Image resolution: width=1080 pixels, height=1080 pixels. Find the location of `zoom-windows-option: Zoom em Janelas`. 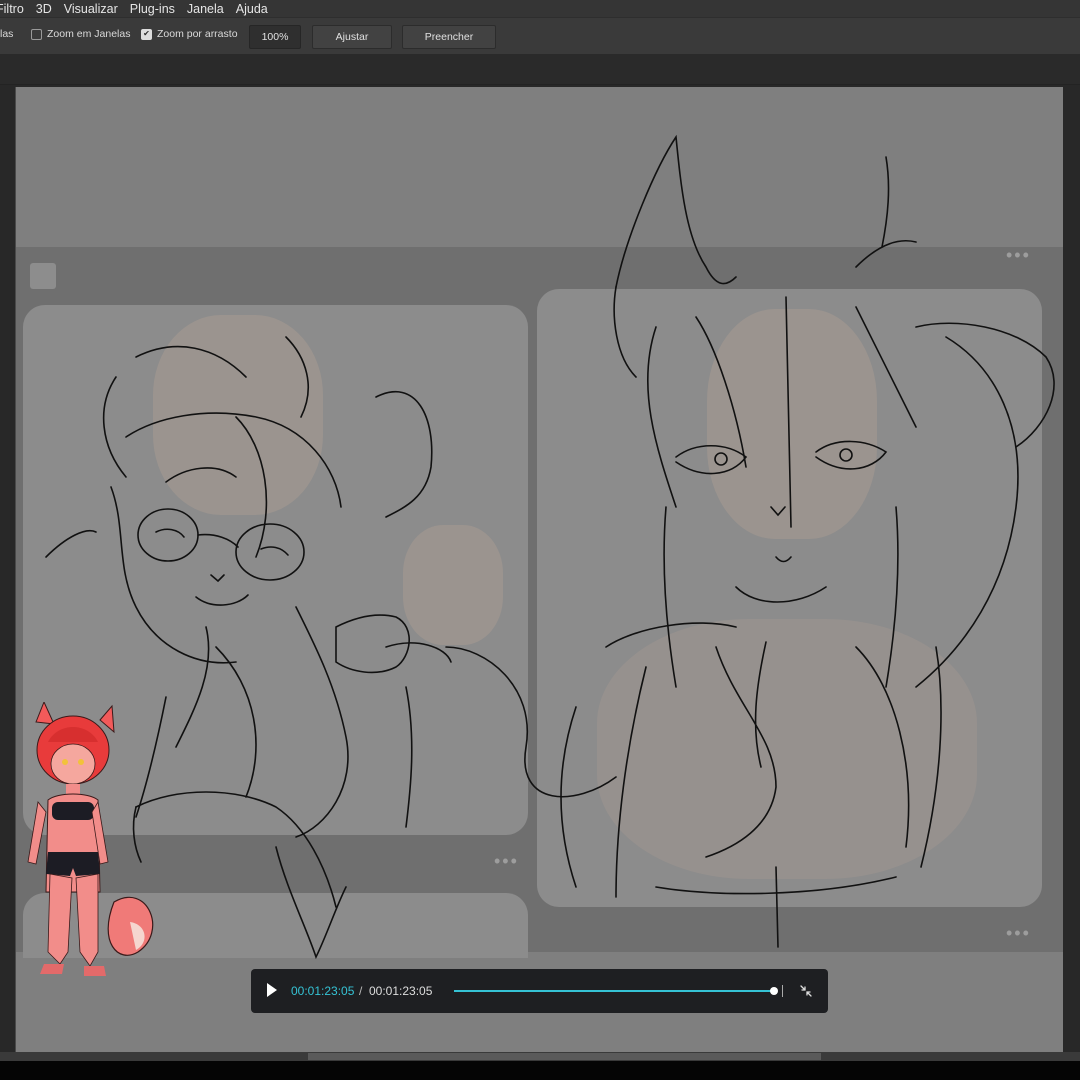

zoom-windows-option: Zoom em Janelas is located at coordinates (80, 34).